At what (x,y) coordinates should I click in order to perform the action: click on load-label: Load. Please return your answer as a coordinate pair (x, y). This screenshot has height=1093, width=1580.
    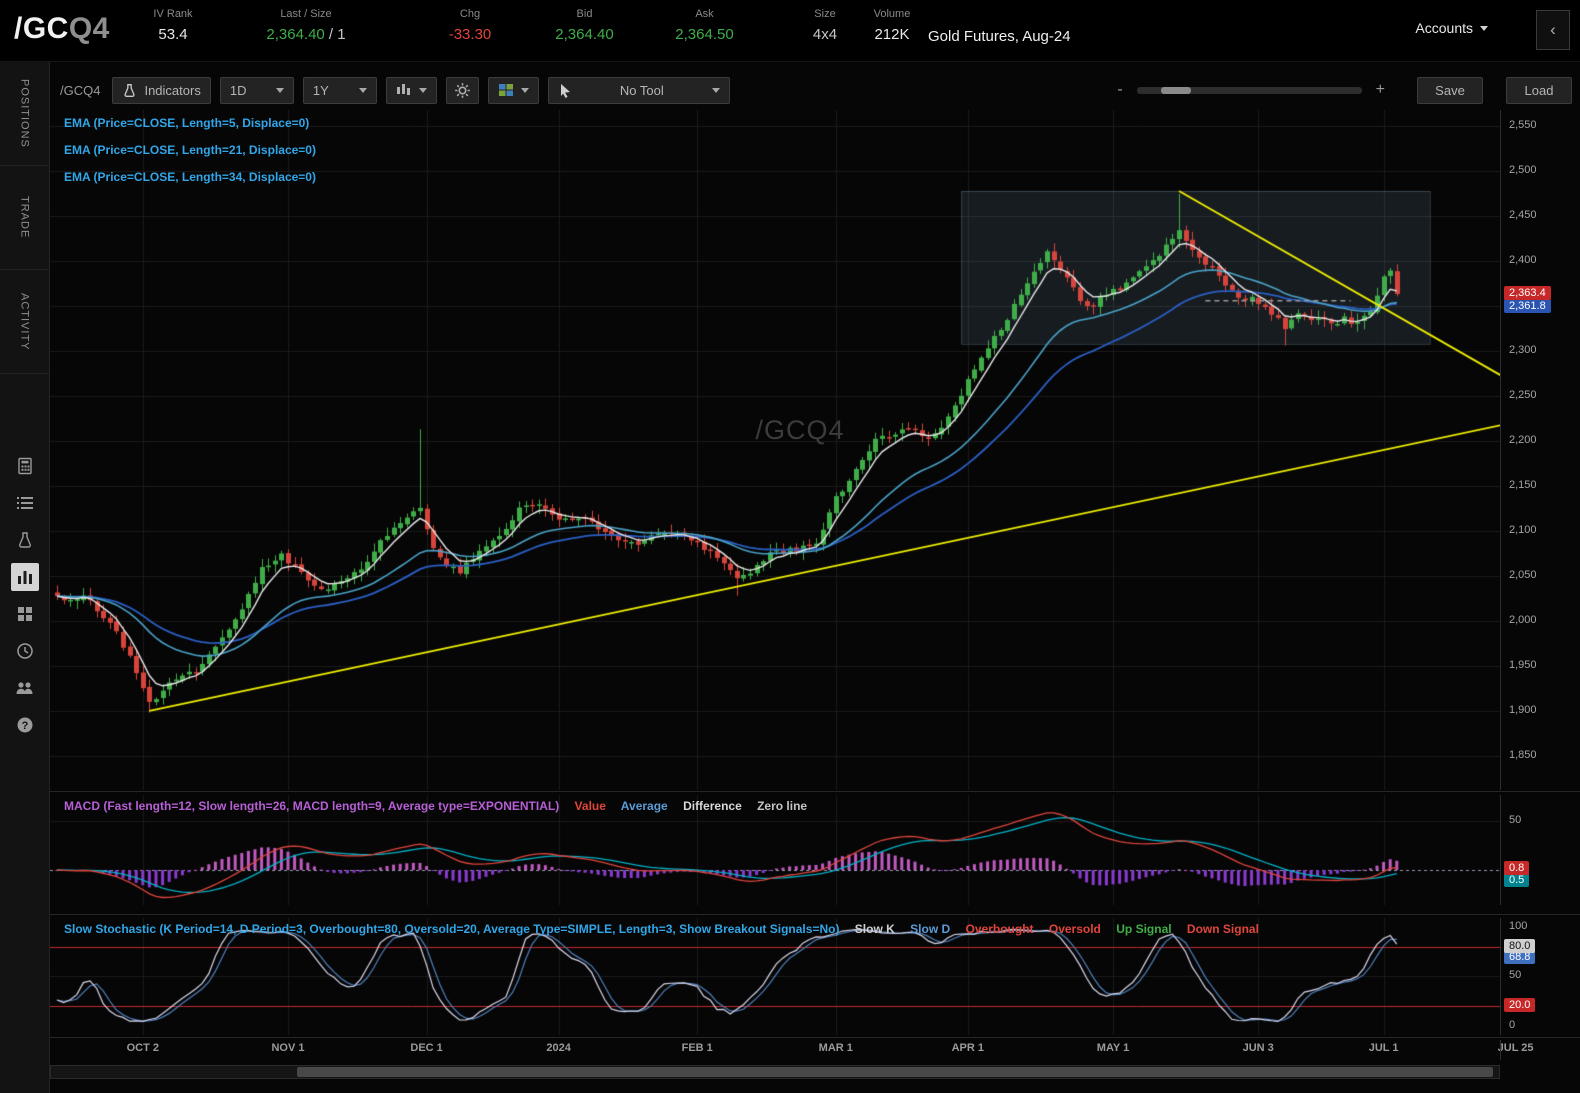
    Looking at the image, I should click on (1539, 90).